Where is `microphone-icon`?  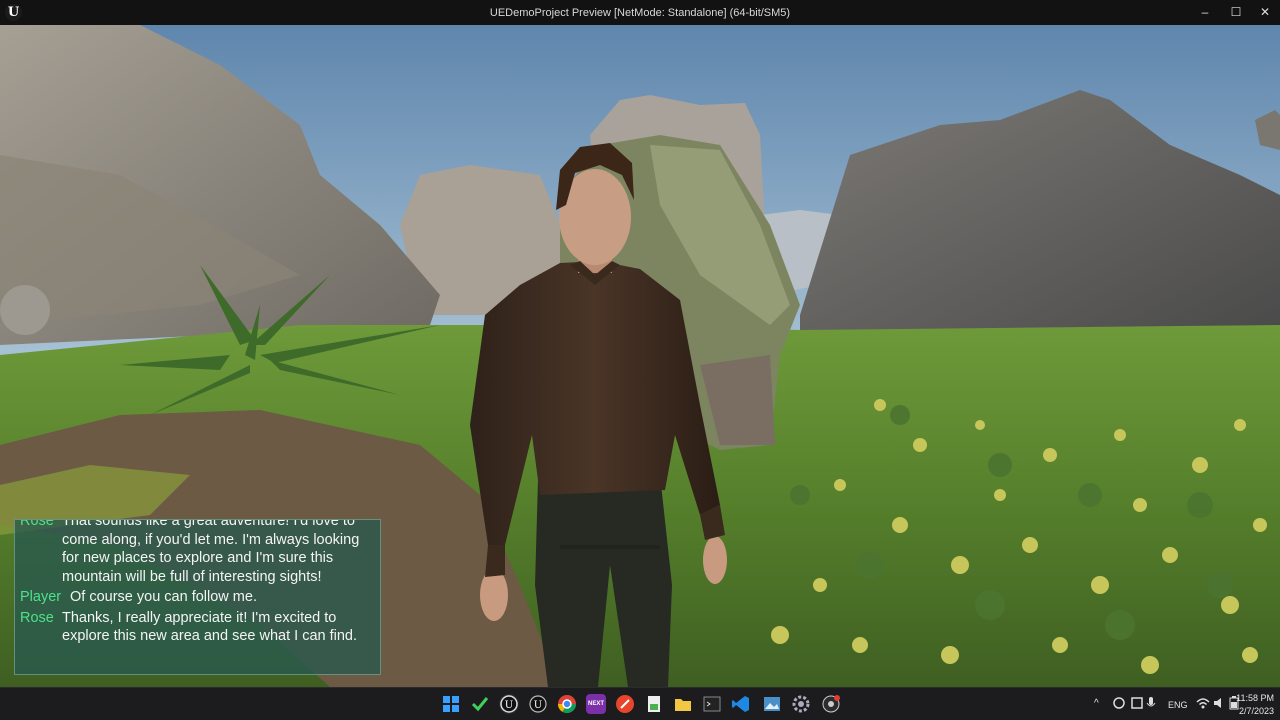
microphone-icon is located at coordinates (1151, 708).